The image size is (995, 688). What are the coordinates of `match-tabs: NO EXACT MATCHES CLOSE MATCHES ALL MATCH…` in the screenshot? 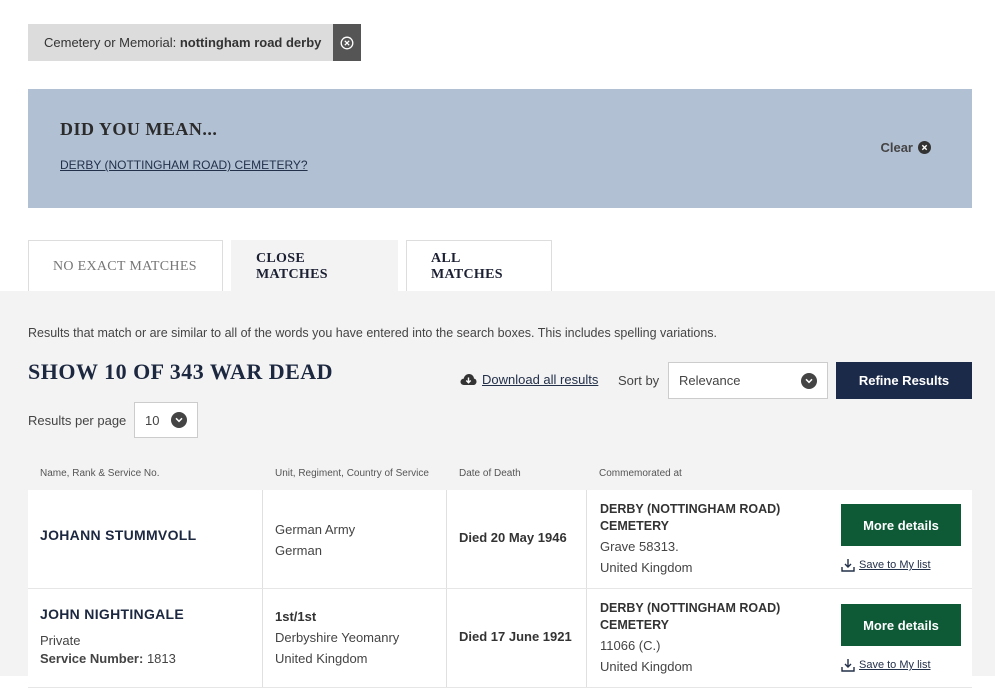 It's located at (290, 266).